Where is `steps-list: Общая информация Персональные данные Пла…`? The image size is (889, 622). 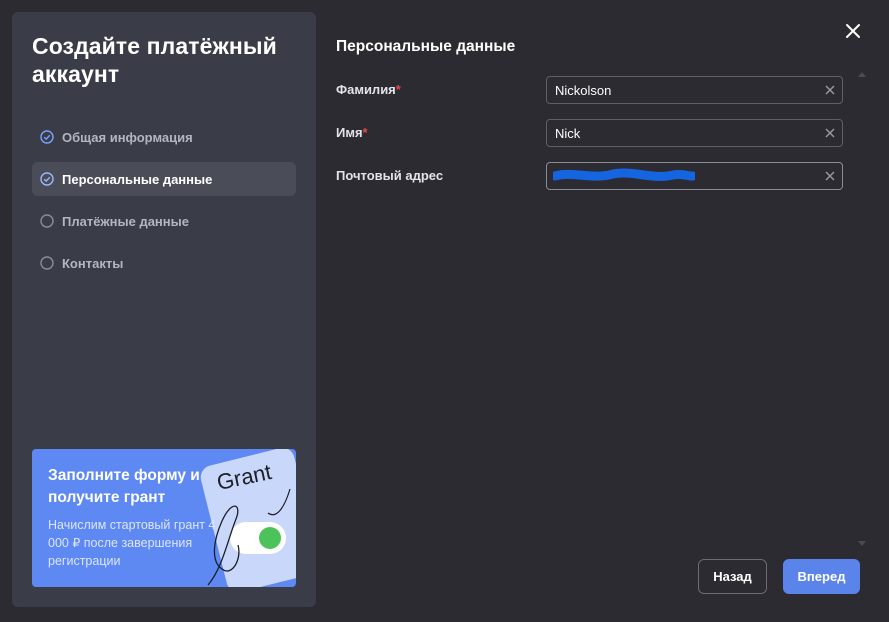 steps-list: Общая информация Персональные данные Пла… is located at coordinates (164, 204).